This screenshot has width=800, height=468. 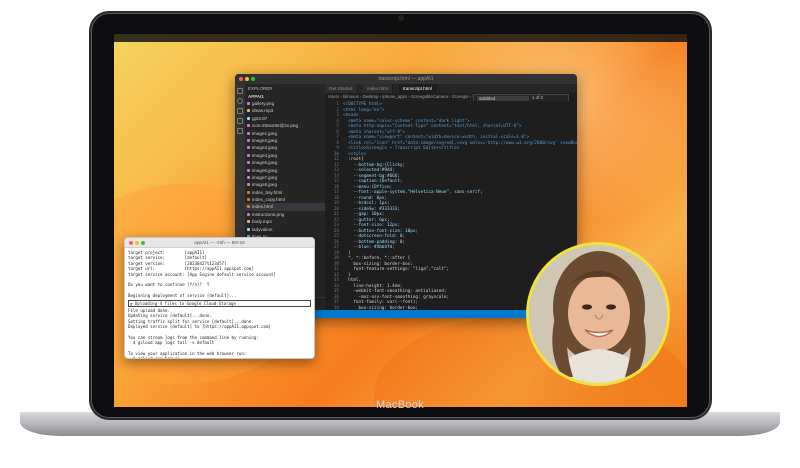 What do you see at coordinates (336, 291) in the screenshot?
I see `line-number: 35` at bounding box center [336, 291].